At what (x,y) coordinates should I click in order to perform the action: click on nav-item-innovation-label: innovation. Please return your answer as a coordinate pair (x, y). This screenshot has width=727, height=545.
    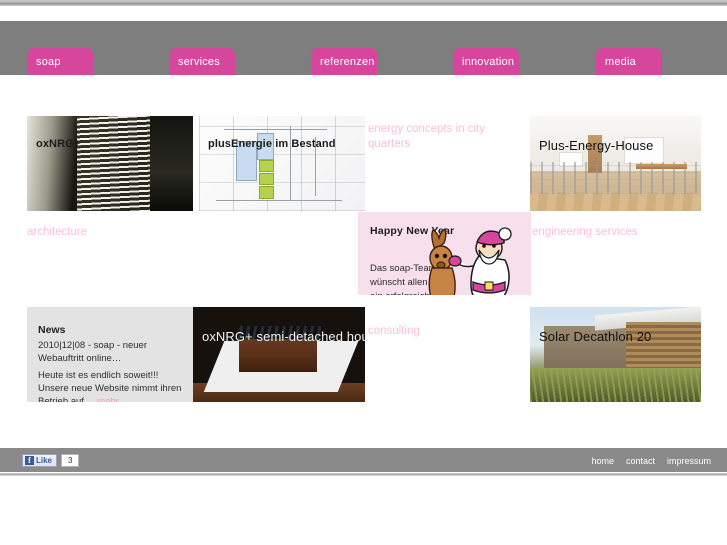
    Looking at the image, I should click on (488, 62).